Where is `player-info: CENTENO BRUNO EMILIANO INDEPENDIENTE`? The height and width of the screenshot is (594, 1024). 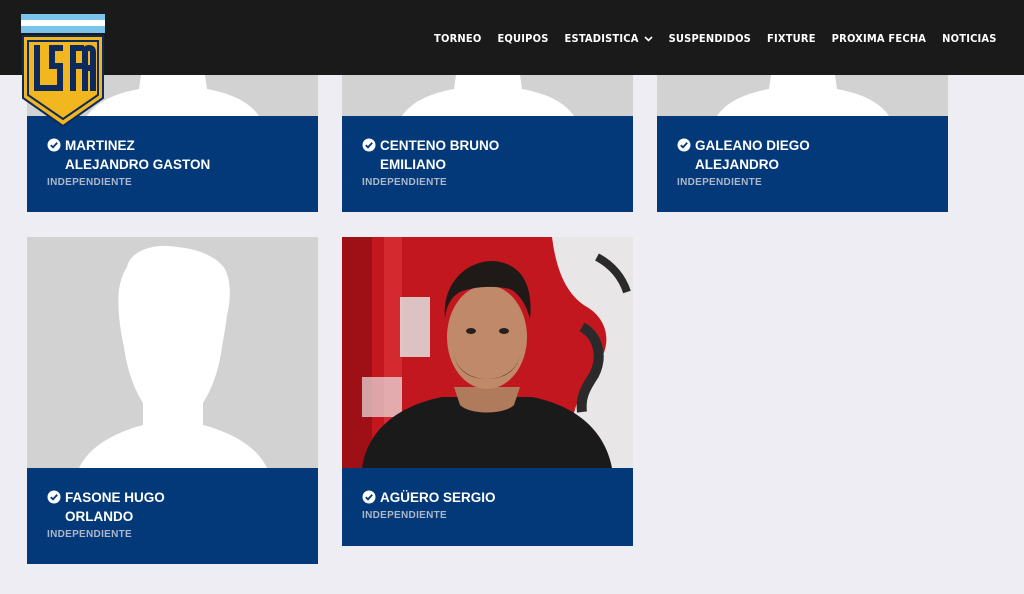 player-info: CENTENO BRUNO EMILIANO INDEPENDIENTE is located at coordinates (487, 164).